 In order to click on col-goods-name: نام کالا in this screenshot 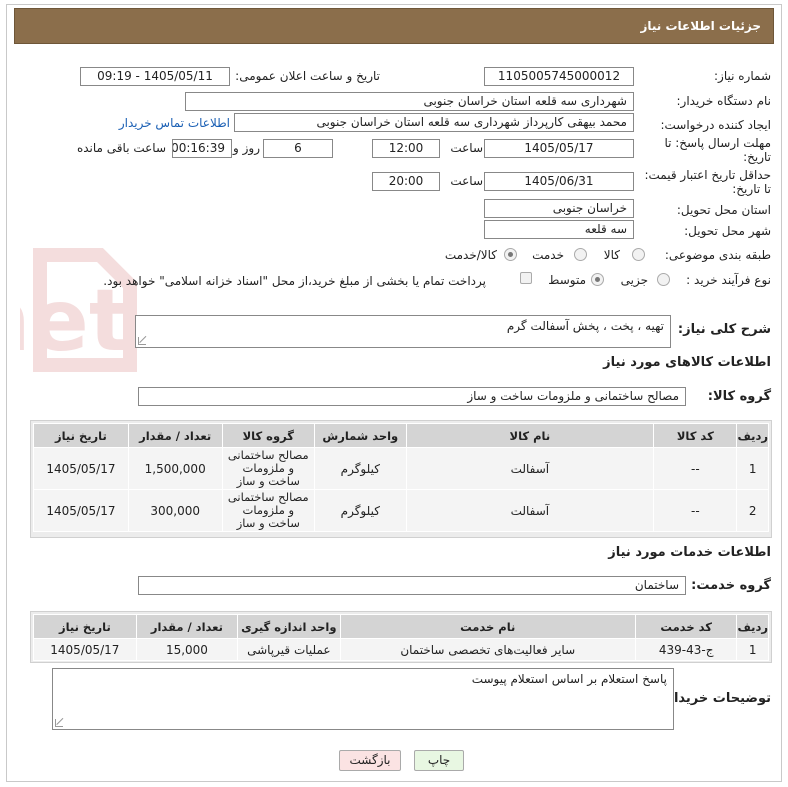, I will do `click(530, 435)`.